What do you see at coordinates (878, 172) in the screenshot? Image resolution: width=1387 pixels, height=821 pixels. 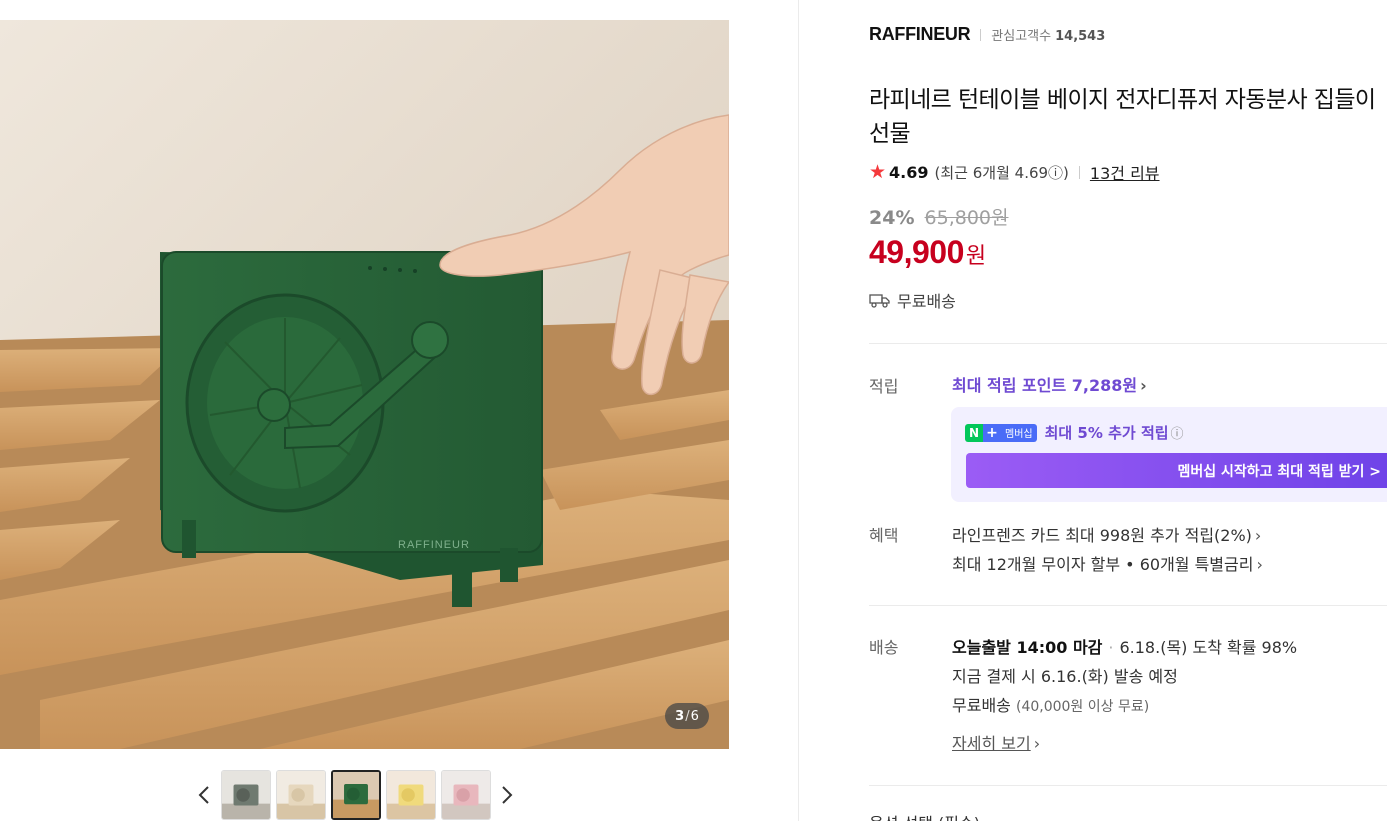 I see `star-icon: ★` at bounding box center [878, 172].